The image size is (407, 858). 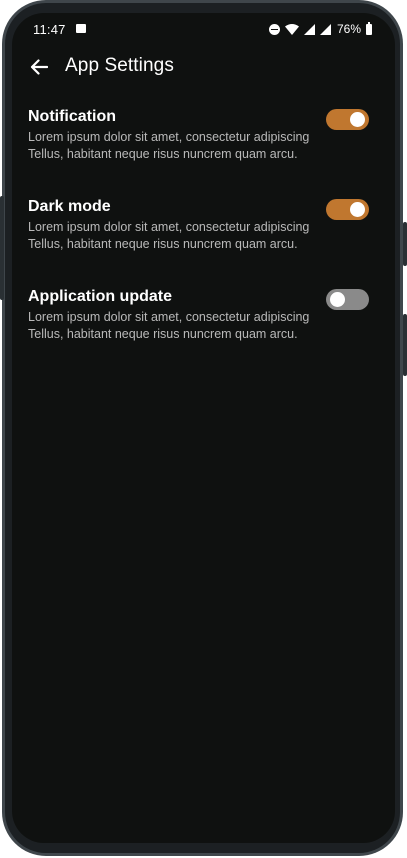 I want to click on setting-title: Notification, so click(x=72, y=116).